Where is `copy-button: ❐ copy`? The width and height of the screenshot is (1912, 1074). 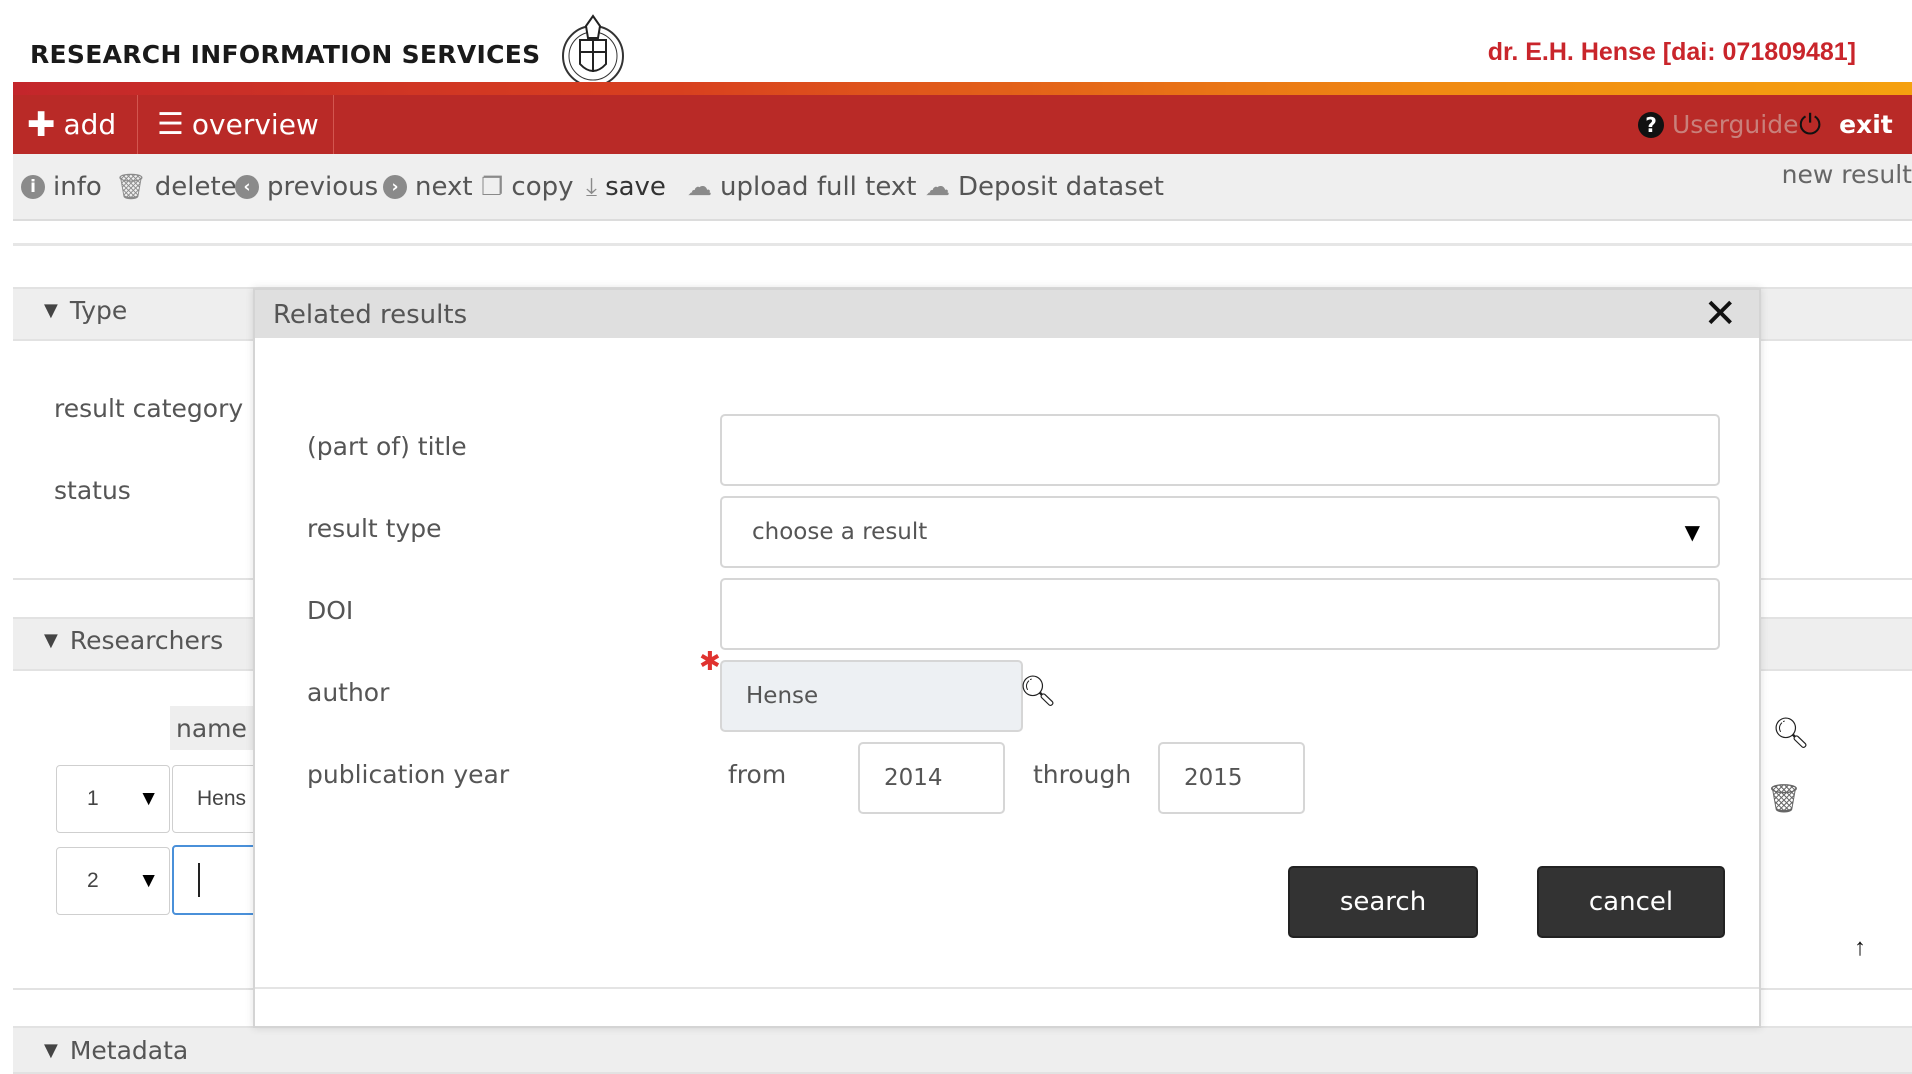
copy-button: ❐ copy is located at coordinates (527, 186).